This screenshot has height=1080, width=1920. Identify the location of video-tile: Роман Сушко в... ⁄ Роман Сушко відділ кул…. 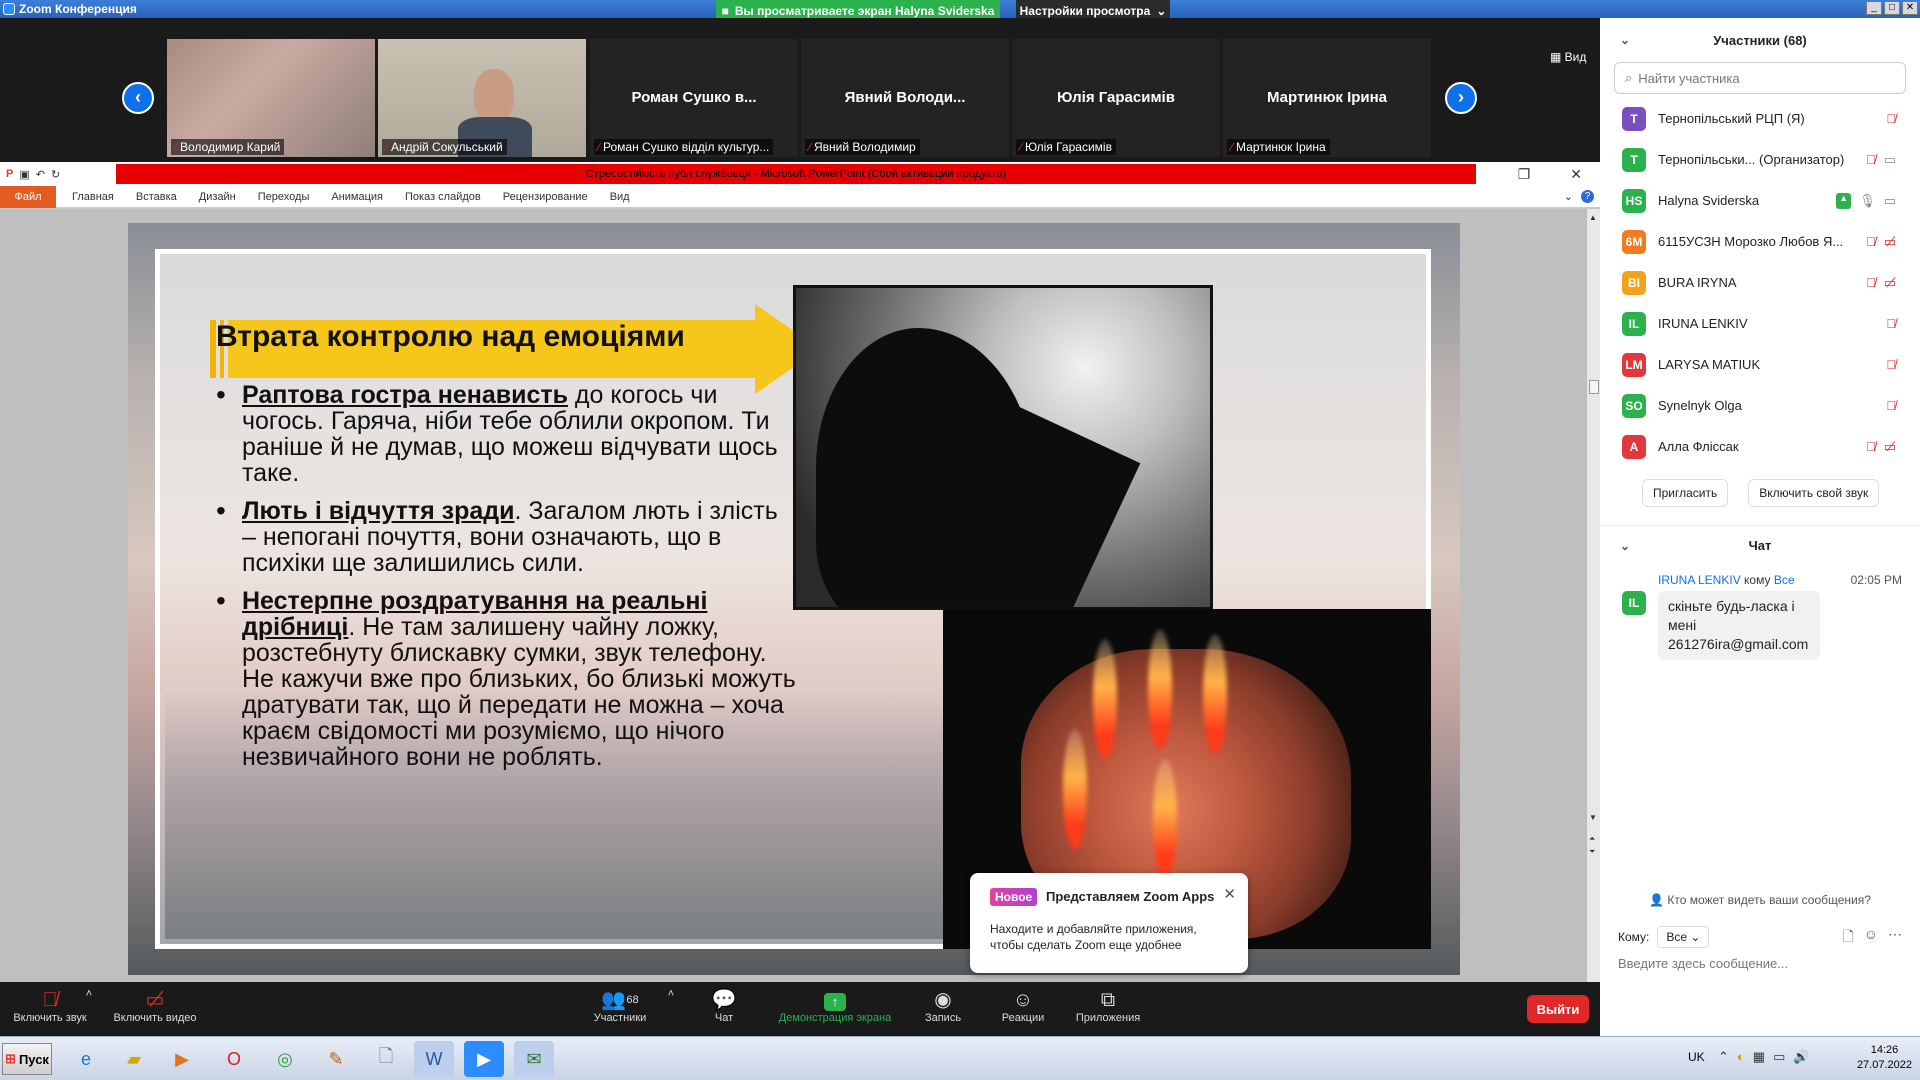
(694, 98).